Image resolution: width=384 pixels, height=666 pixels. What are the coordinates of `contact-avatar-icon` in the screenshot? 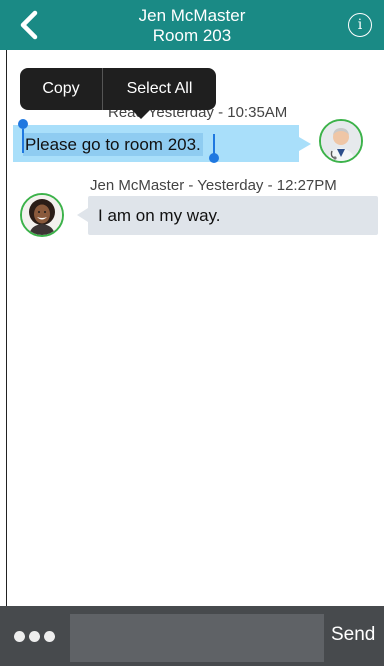 It's located at (42, 215).